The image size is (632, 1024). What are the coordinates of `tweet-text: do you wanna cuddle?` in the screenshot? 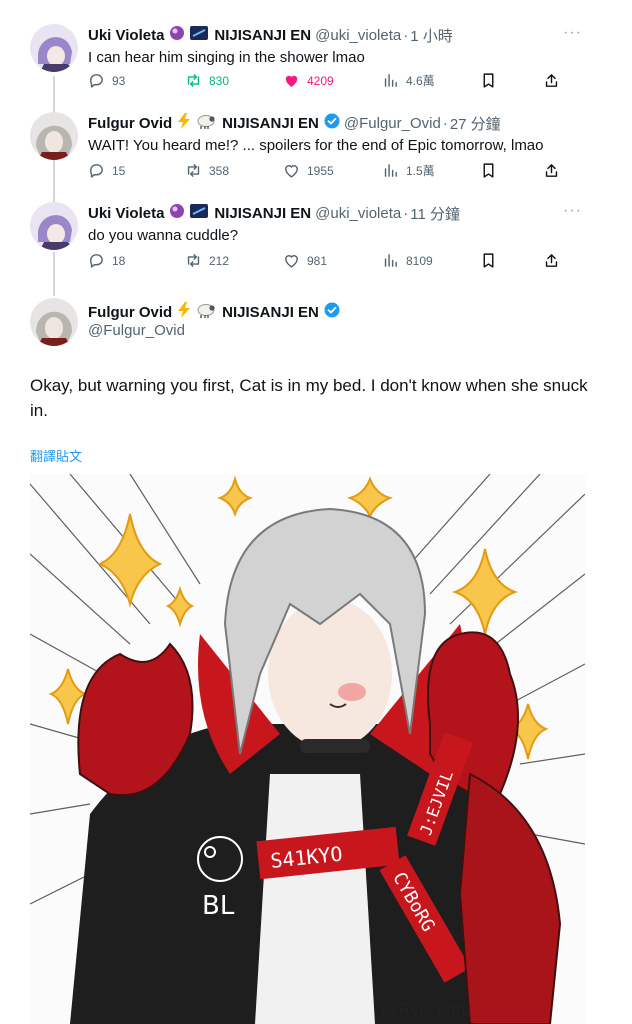 It's located at (163, 235).